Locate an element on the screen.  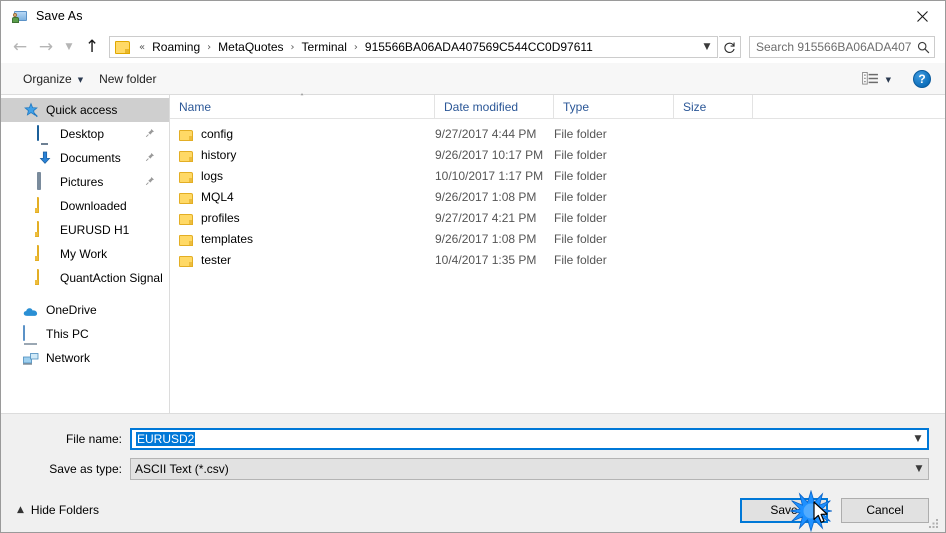
sidebar-item-label: Quick access is located at coordinates (82, 110).